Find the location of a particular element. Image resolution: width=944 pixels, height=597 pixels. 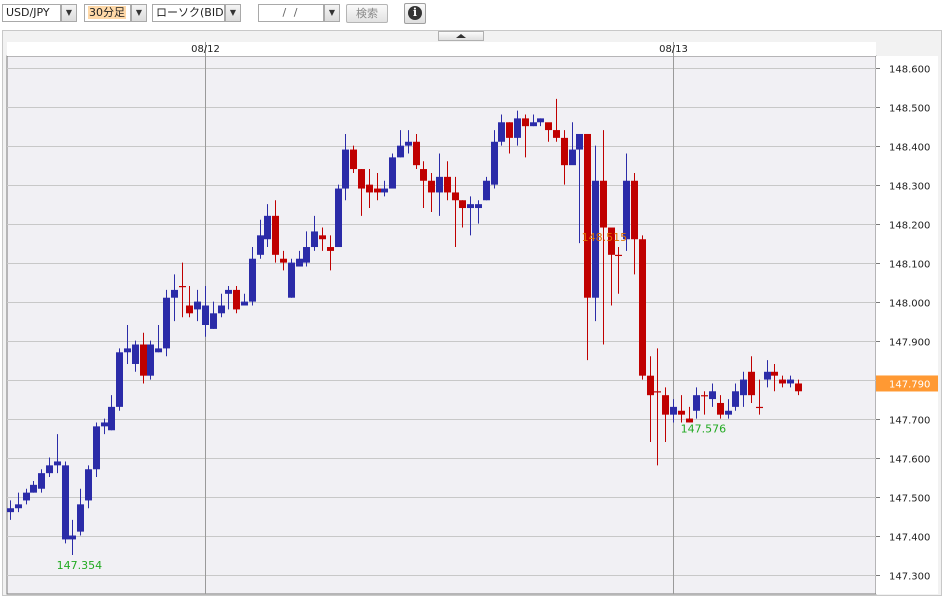

low-price-label: 147.354 is located at coordinates (80, 565).